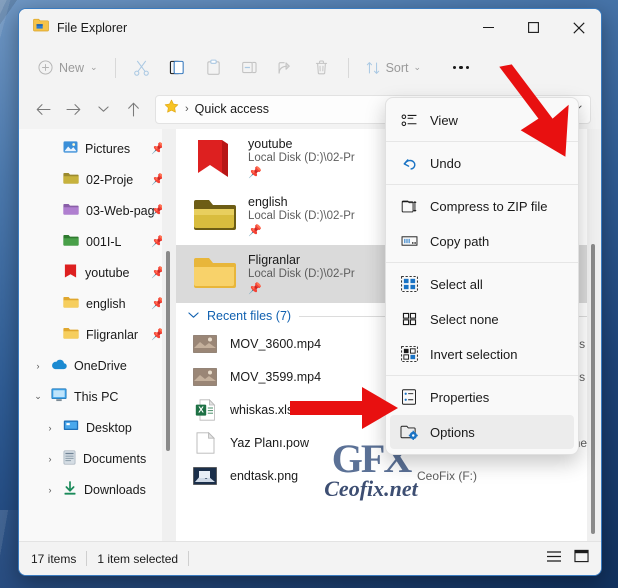 This screenshot has height=588, width=618. I want to click on large-icons-view-icon, so click(581, 558).